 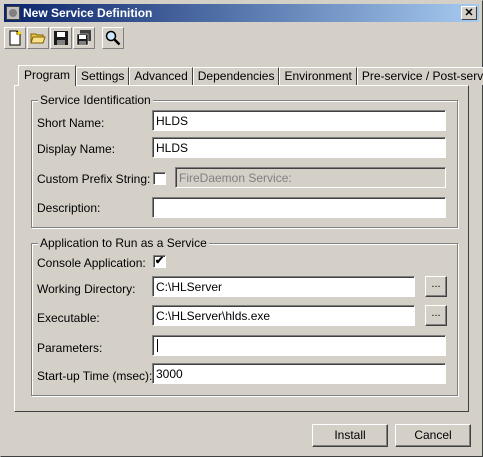 What do you see at coordinates (86, 289) in the screenshot?
I see `working-dir-label: Working Directory:` at bounding box center [86, 289].